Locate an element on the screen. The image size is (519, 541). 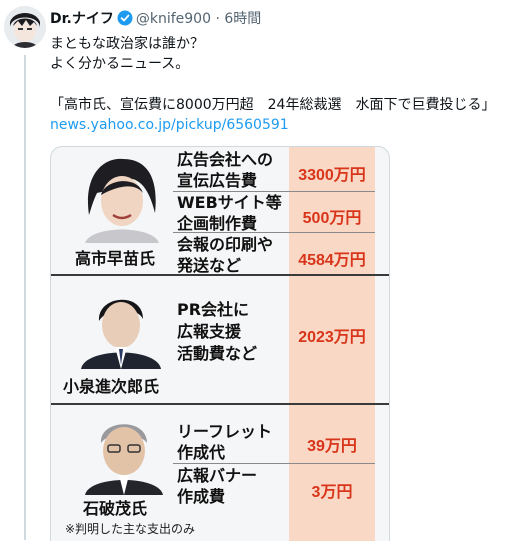
avatar-illustration is located at coordinates (25, 27).